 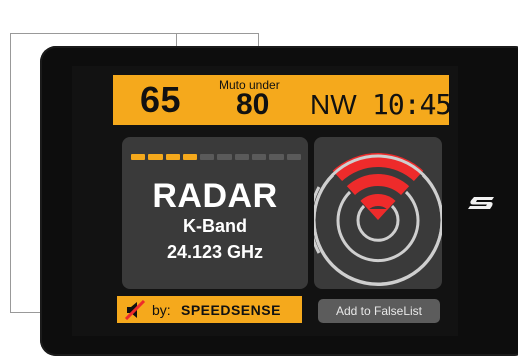 I want to click on radar-rings-icon, so click(x=378, y=220).